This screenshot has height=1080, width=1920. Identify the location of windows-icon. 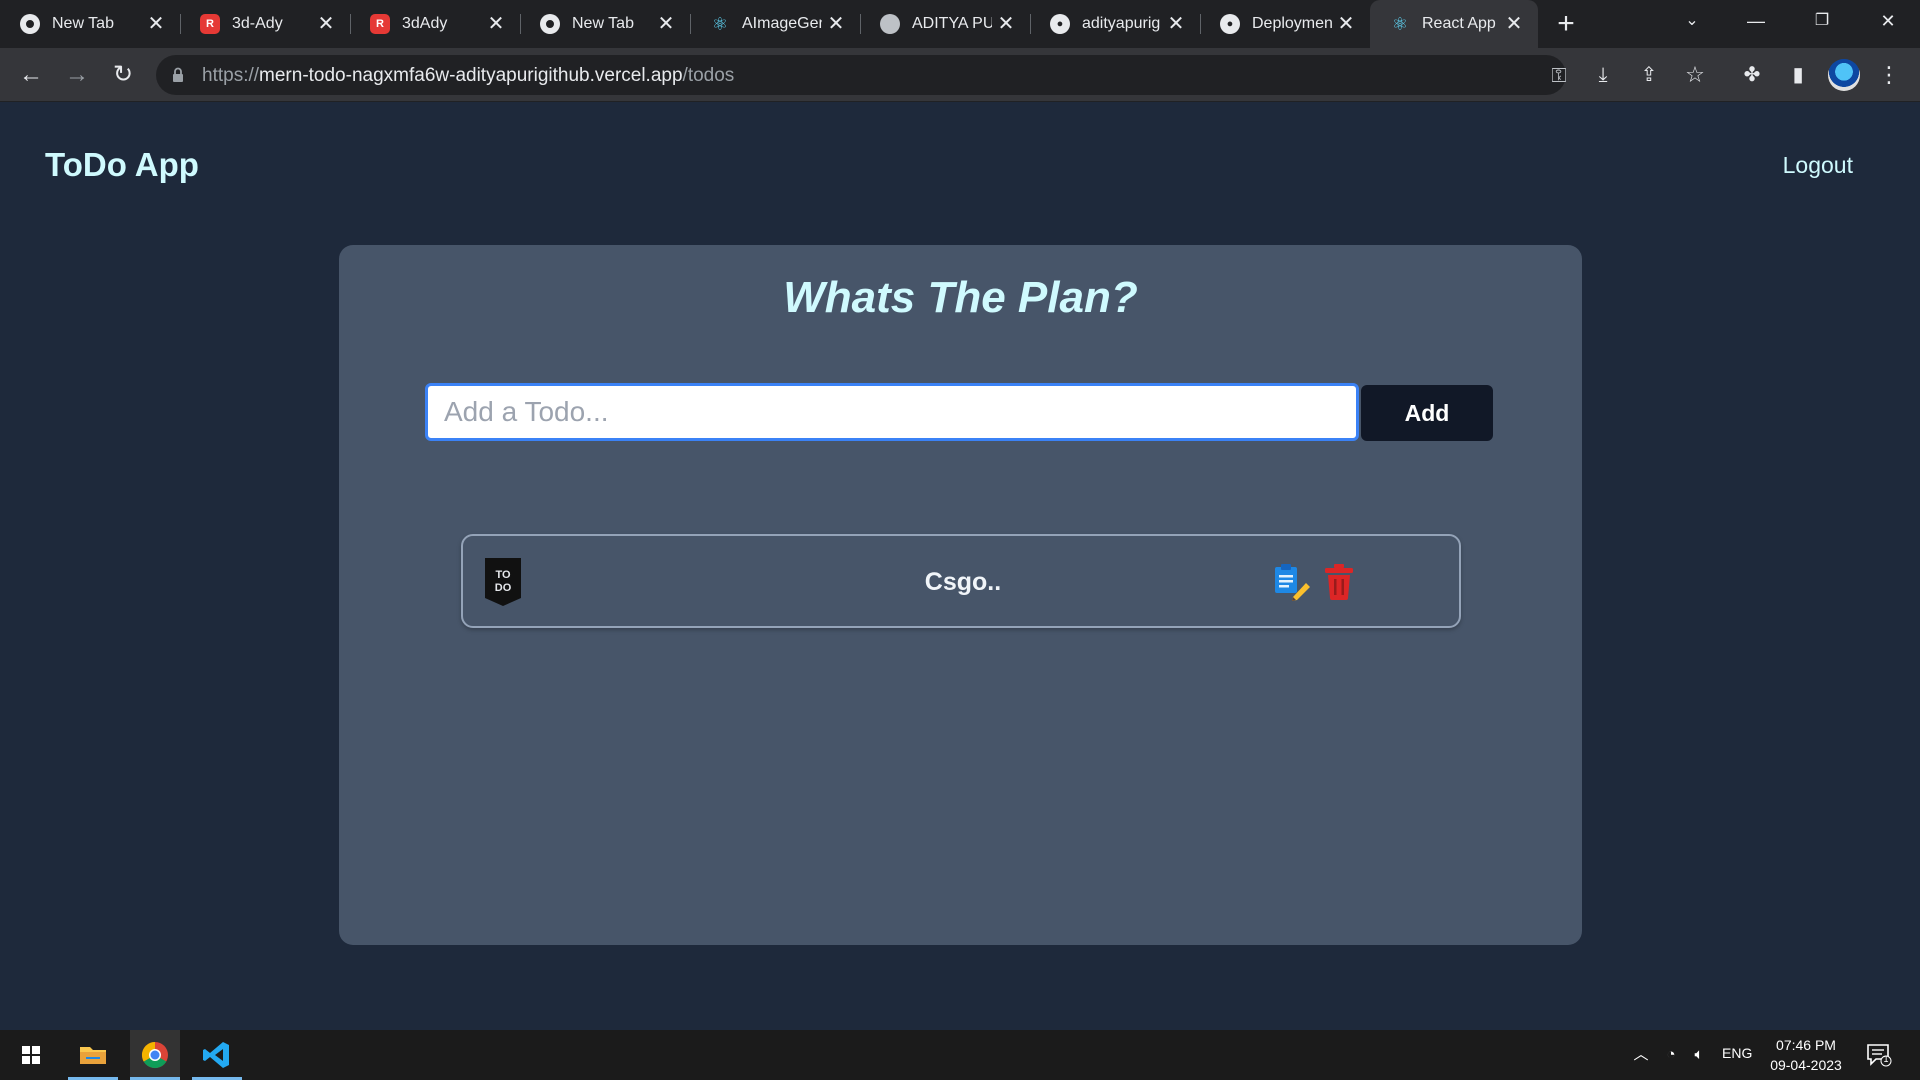
(31, 1055).